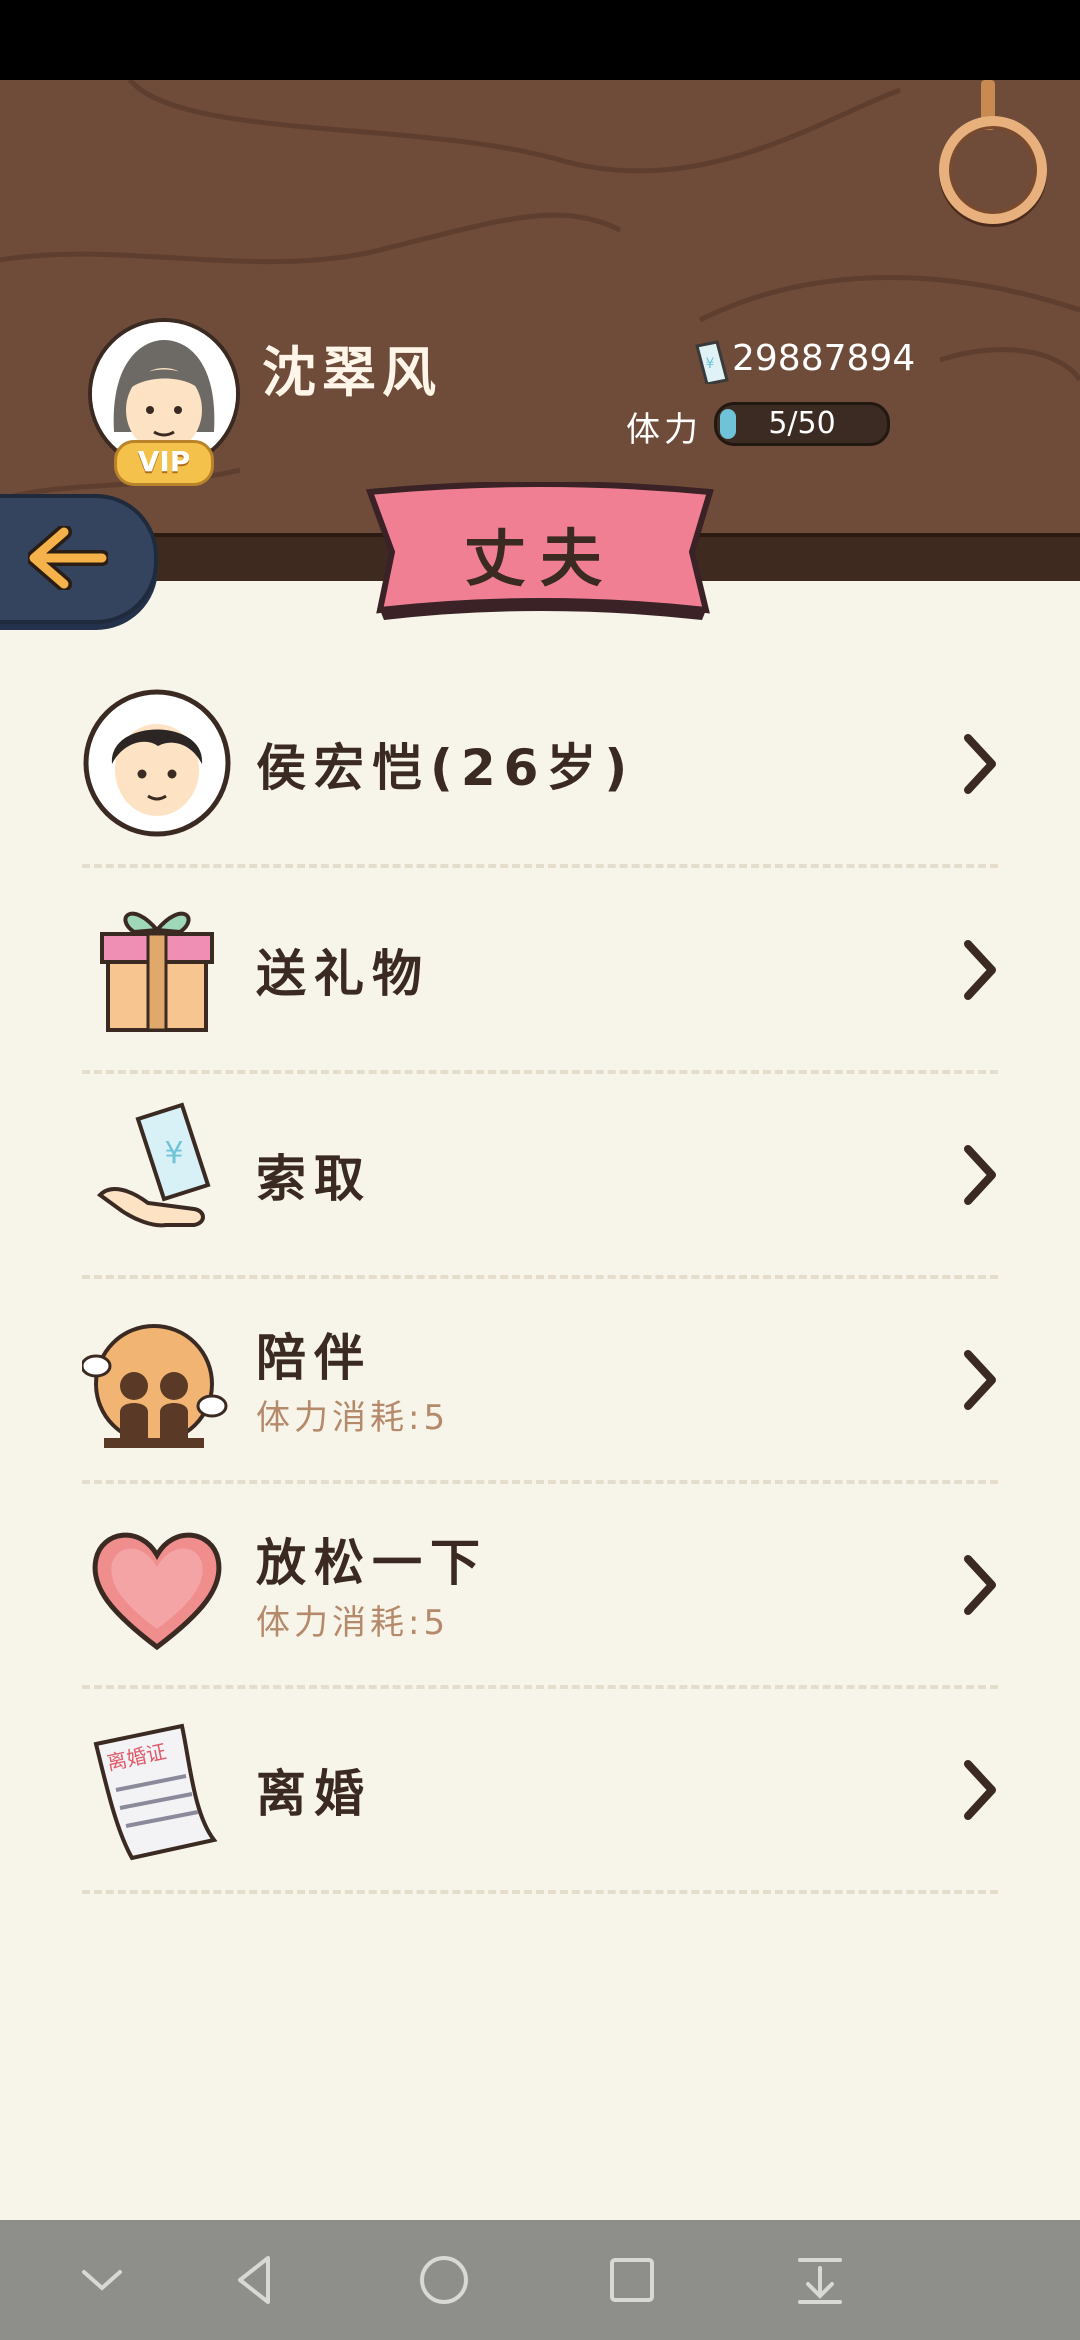  What do you see at coordinates (314, 1179) in the screenshot?
I see `request-label: 索取` at bounding box center [314, 1179].